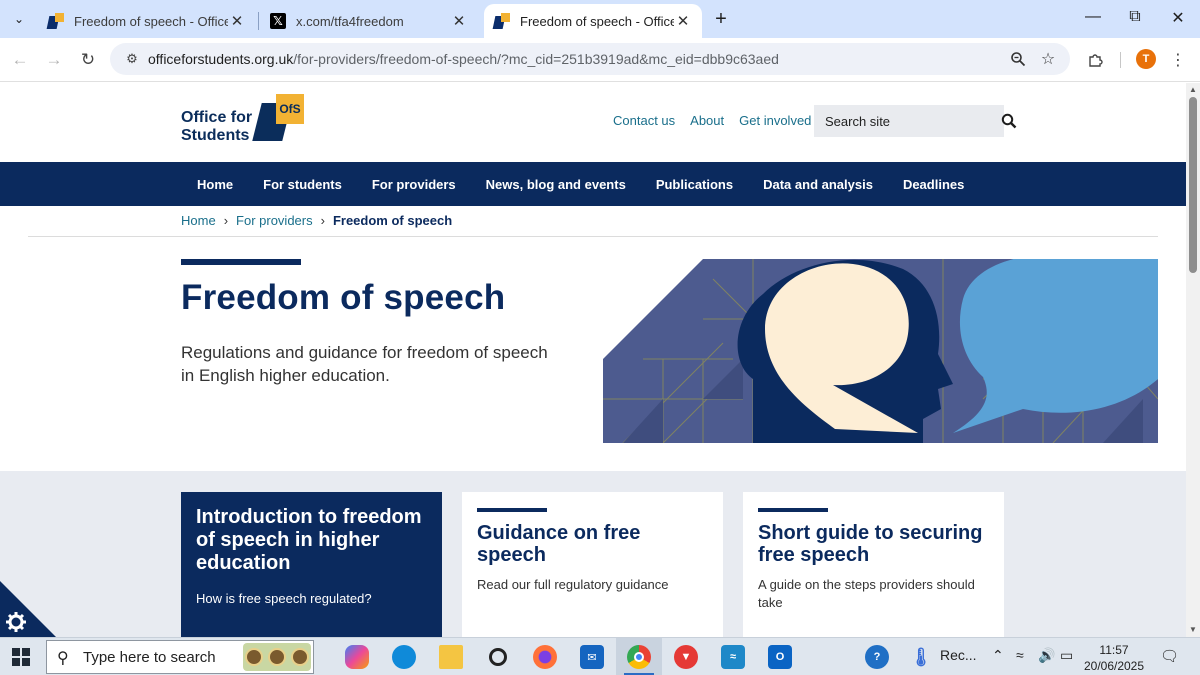 This screenshot has height=675, width=1200. What do you see at coordinates (880, 351) in the screenshot?
I see `speech-head-illustration` at bounding box center [880, 351].